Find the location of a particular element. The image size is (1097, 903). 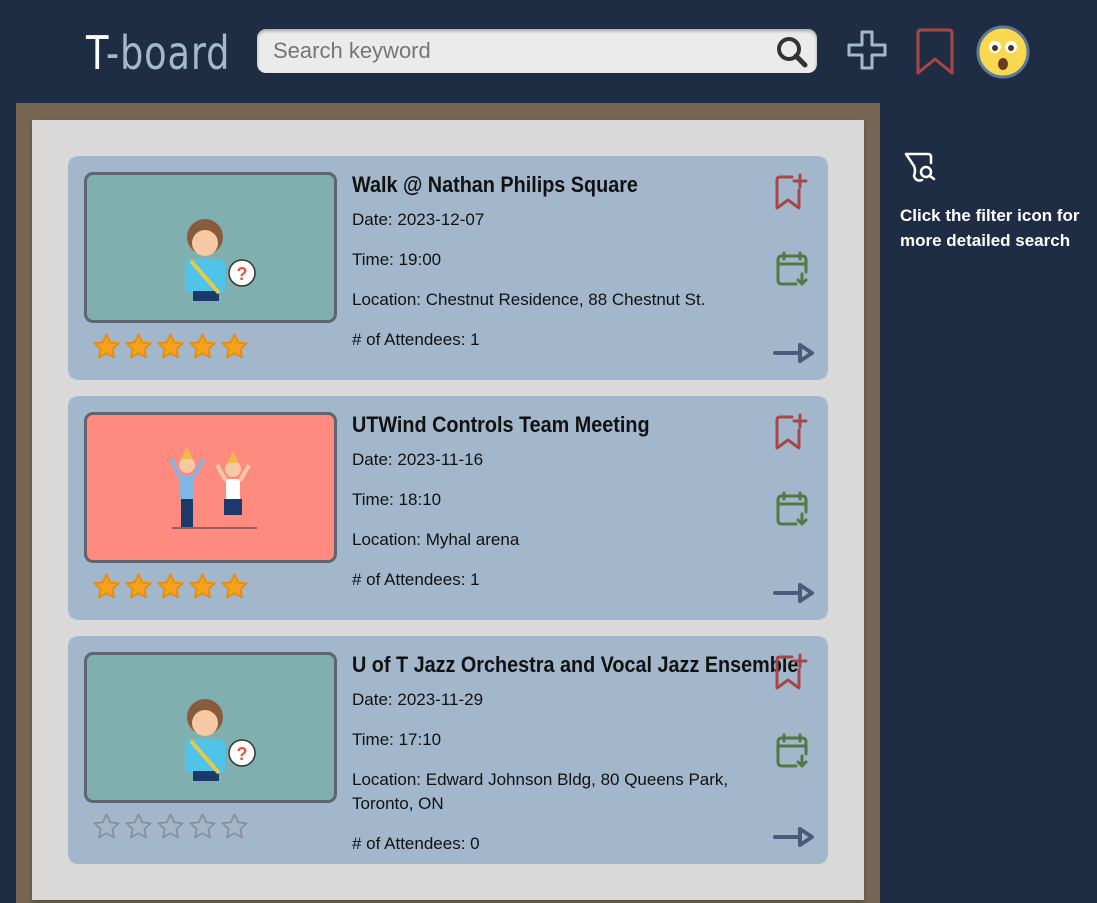

date-value: 2023-11-16 is located at coordinates (440, 459).